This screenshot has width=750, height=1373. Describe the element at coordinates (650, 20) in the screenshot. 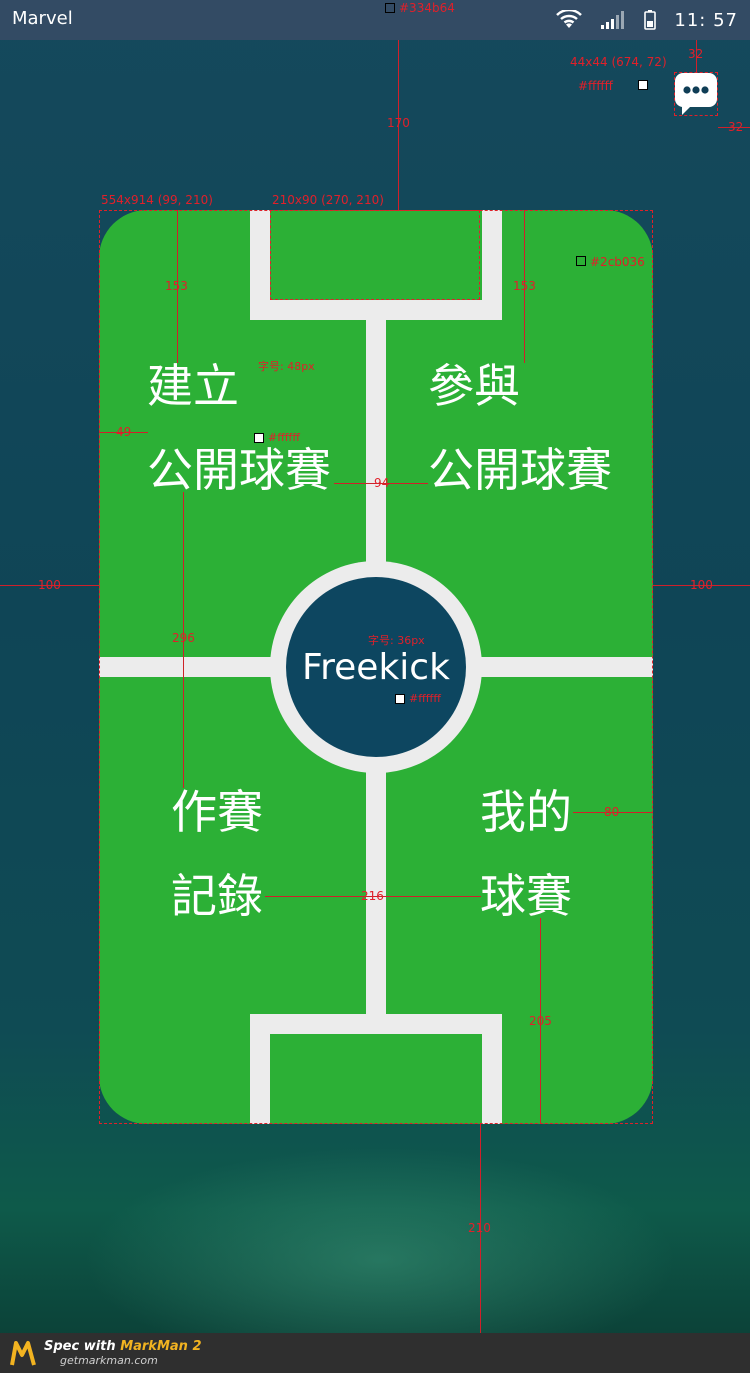

I see `battery-icon` at that location.